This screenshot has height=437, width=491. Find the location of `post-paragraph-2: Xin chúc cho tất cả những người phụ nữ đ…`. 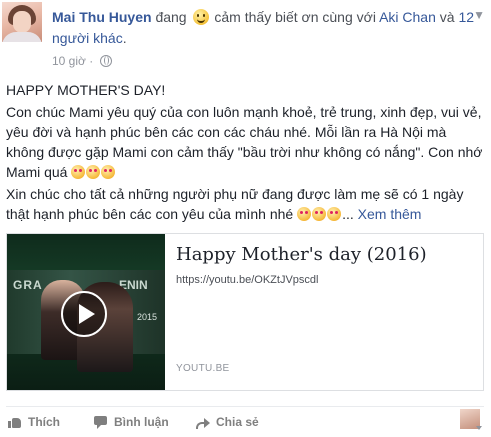

post-paragraph-2: Xin chúc cho tất cả những người phụ nữ đ… is located at coordinates (245, 204).